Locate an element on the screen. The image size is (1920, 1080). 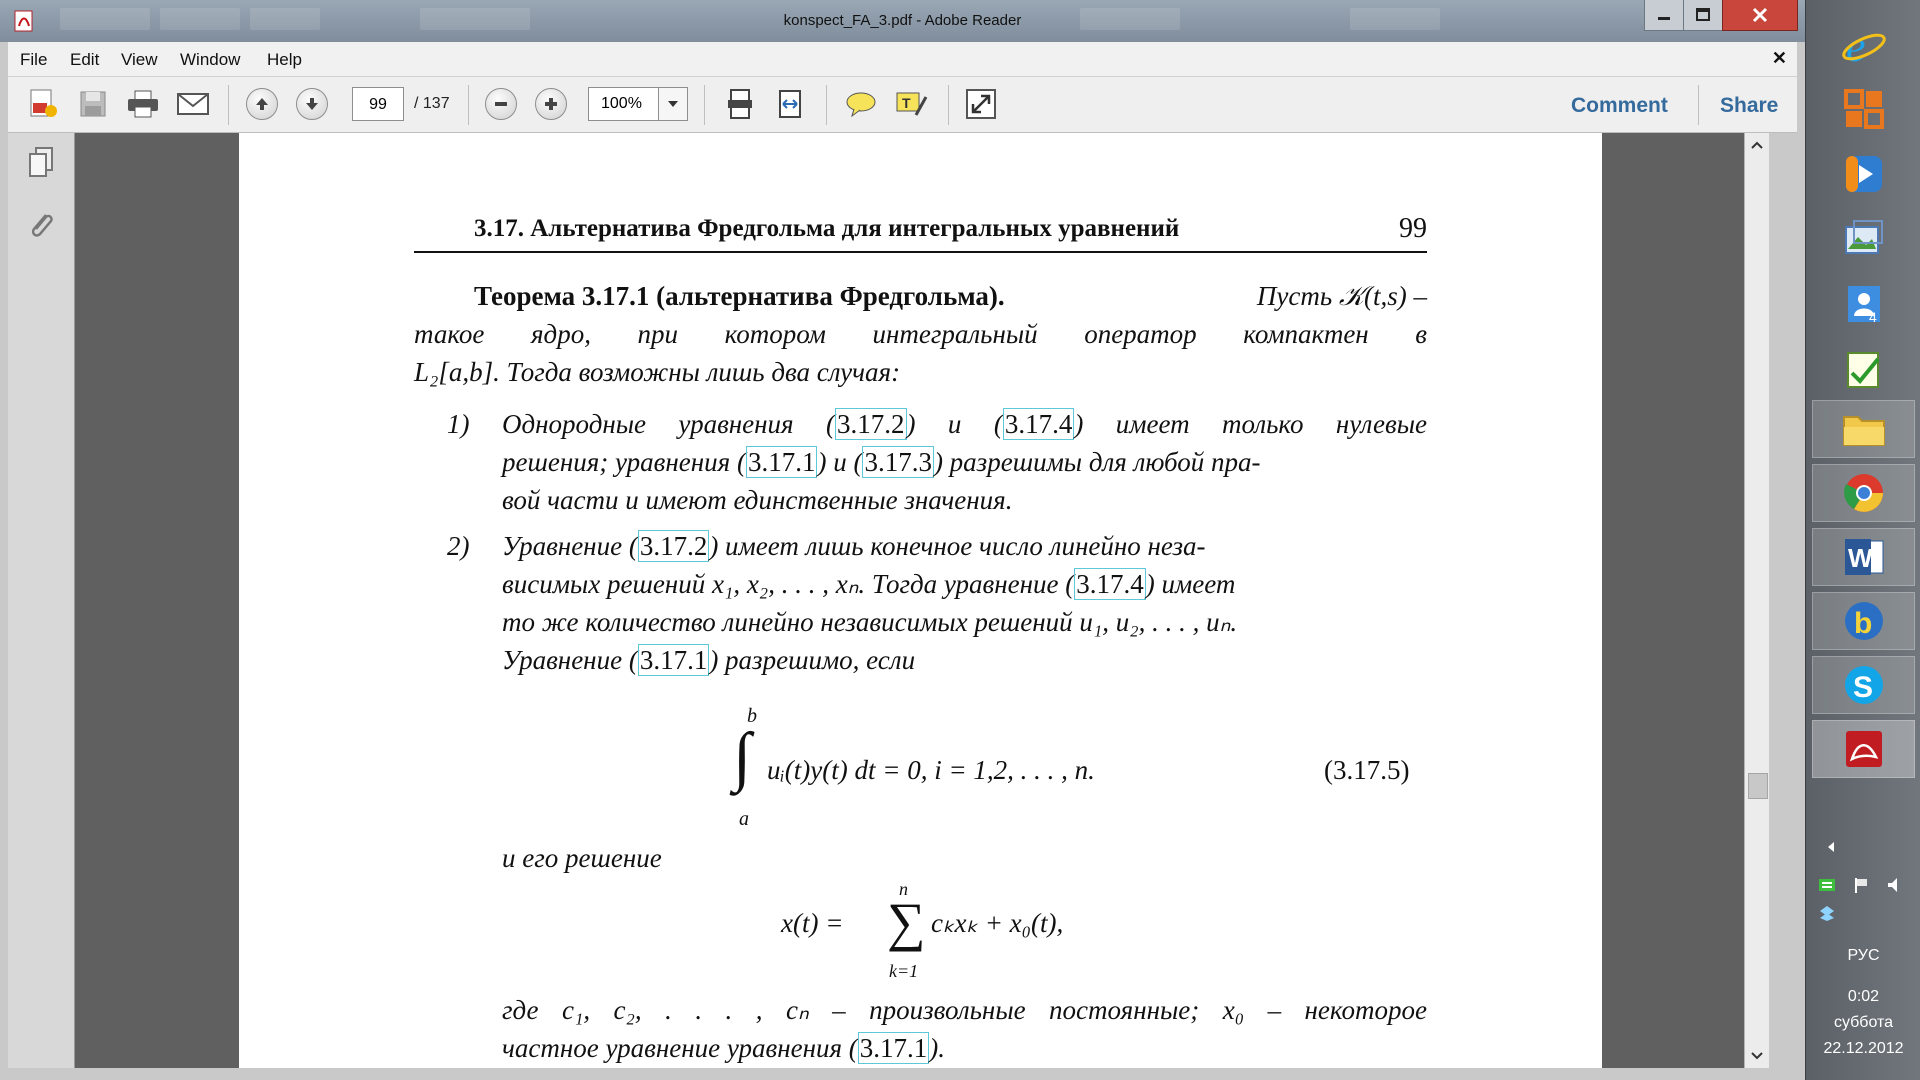
menu-edit: Edit is located at coordinates (84, 60).